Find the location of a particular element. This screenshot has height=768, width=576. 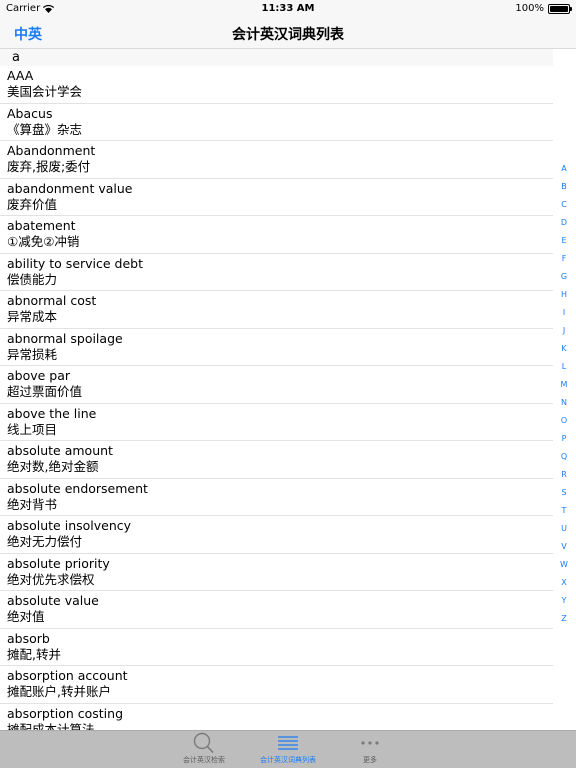

tab-search: 会计英汉检索 is located at coordinates (204, 750).